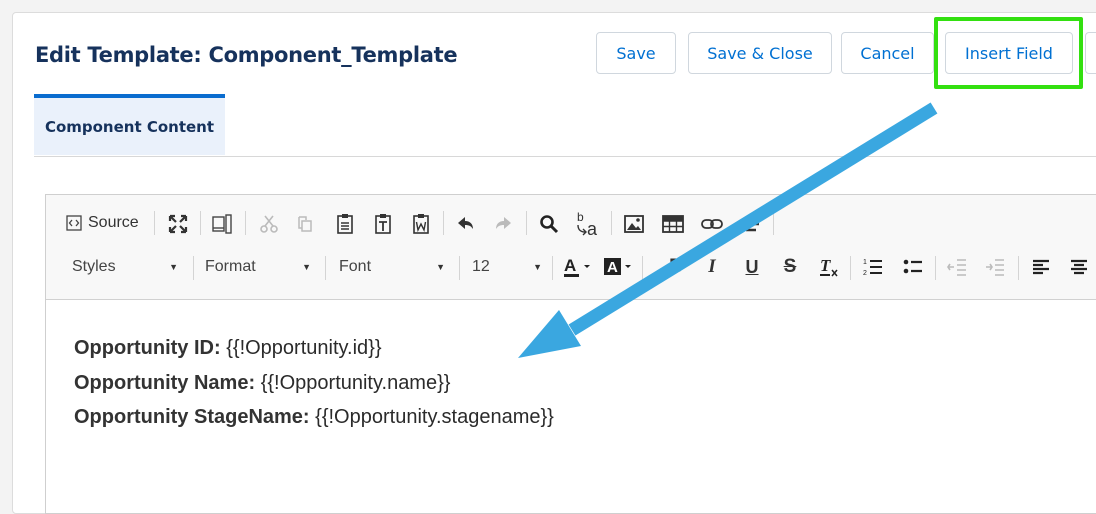 This screenshot has width=1096, height=514. What do you see at coordinates (355, 382) in the screenshot?
I see `merge-field: {{!Opportunity.name}}` at bounding box center [355, 382].